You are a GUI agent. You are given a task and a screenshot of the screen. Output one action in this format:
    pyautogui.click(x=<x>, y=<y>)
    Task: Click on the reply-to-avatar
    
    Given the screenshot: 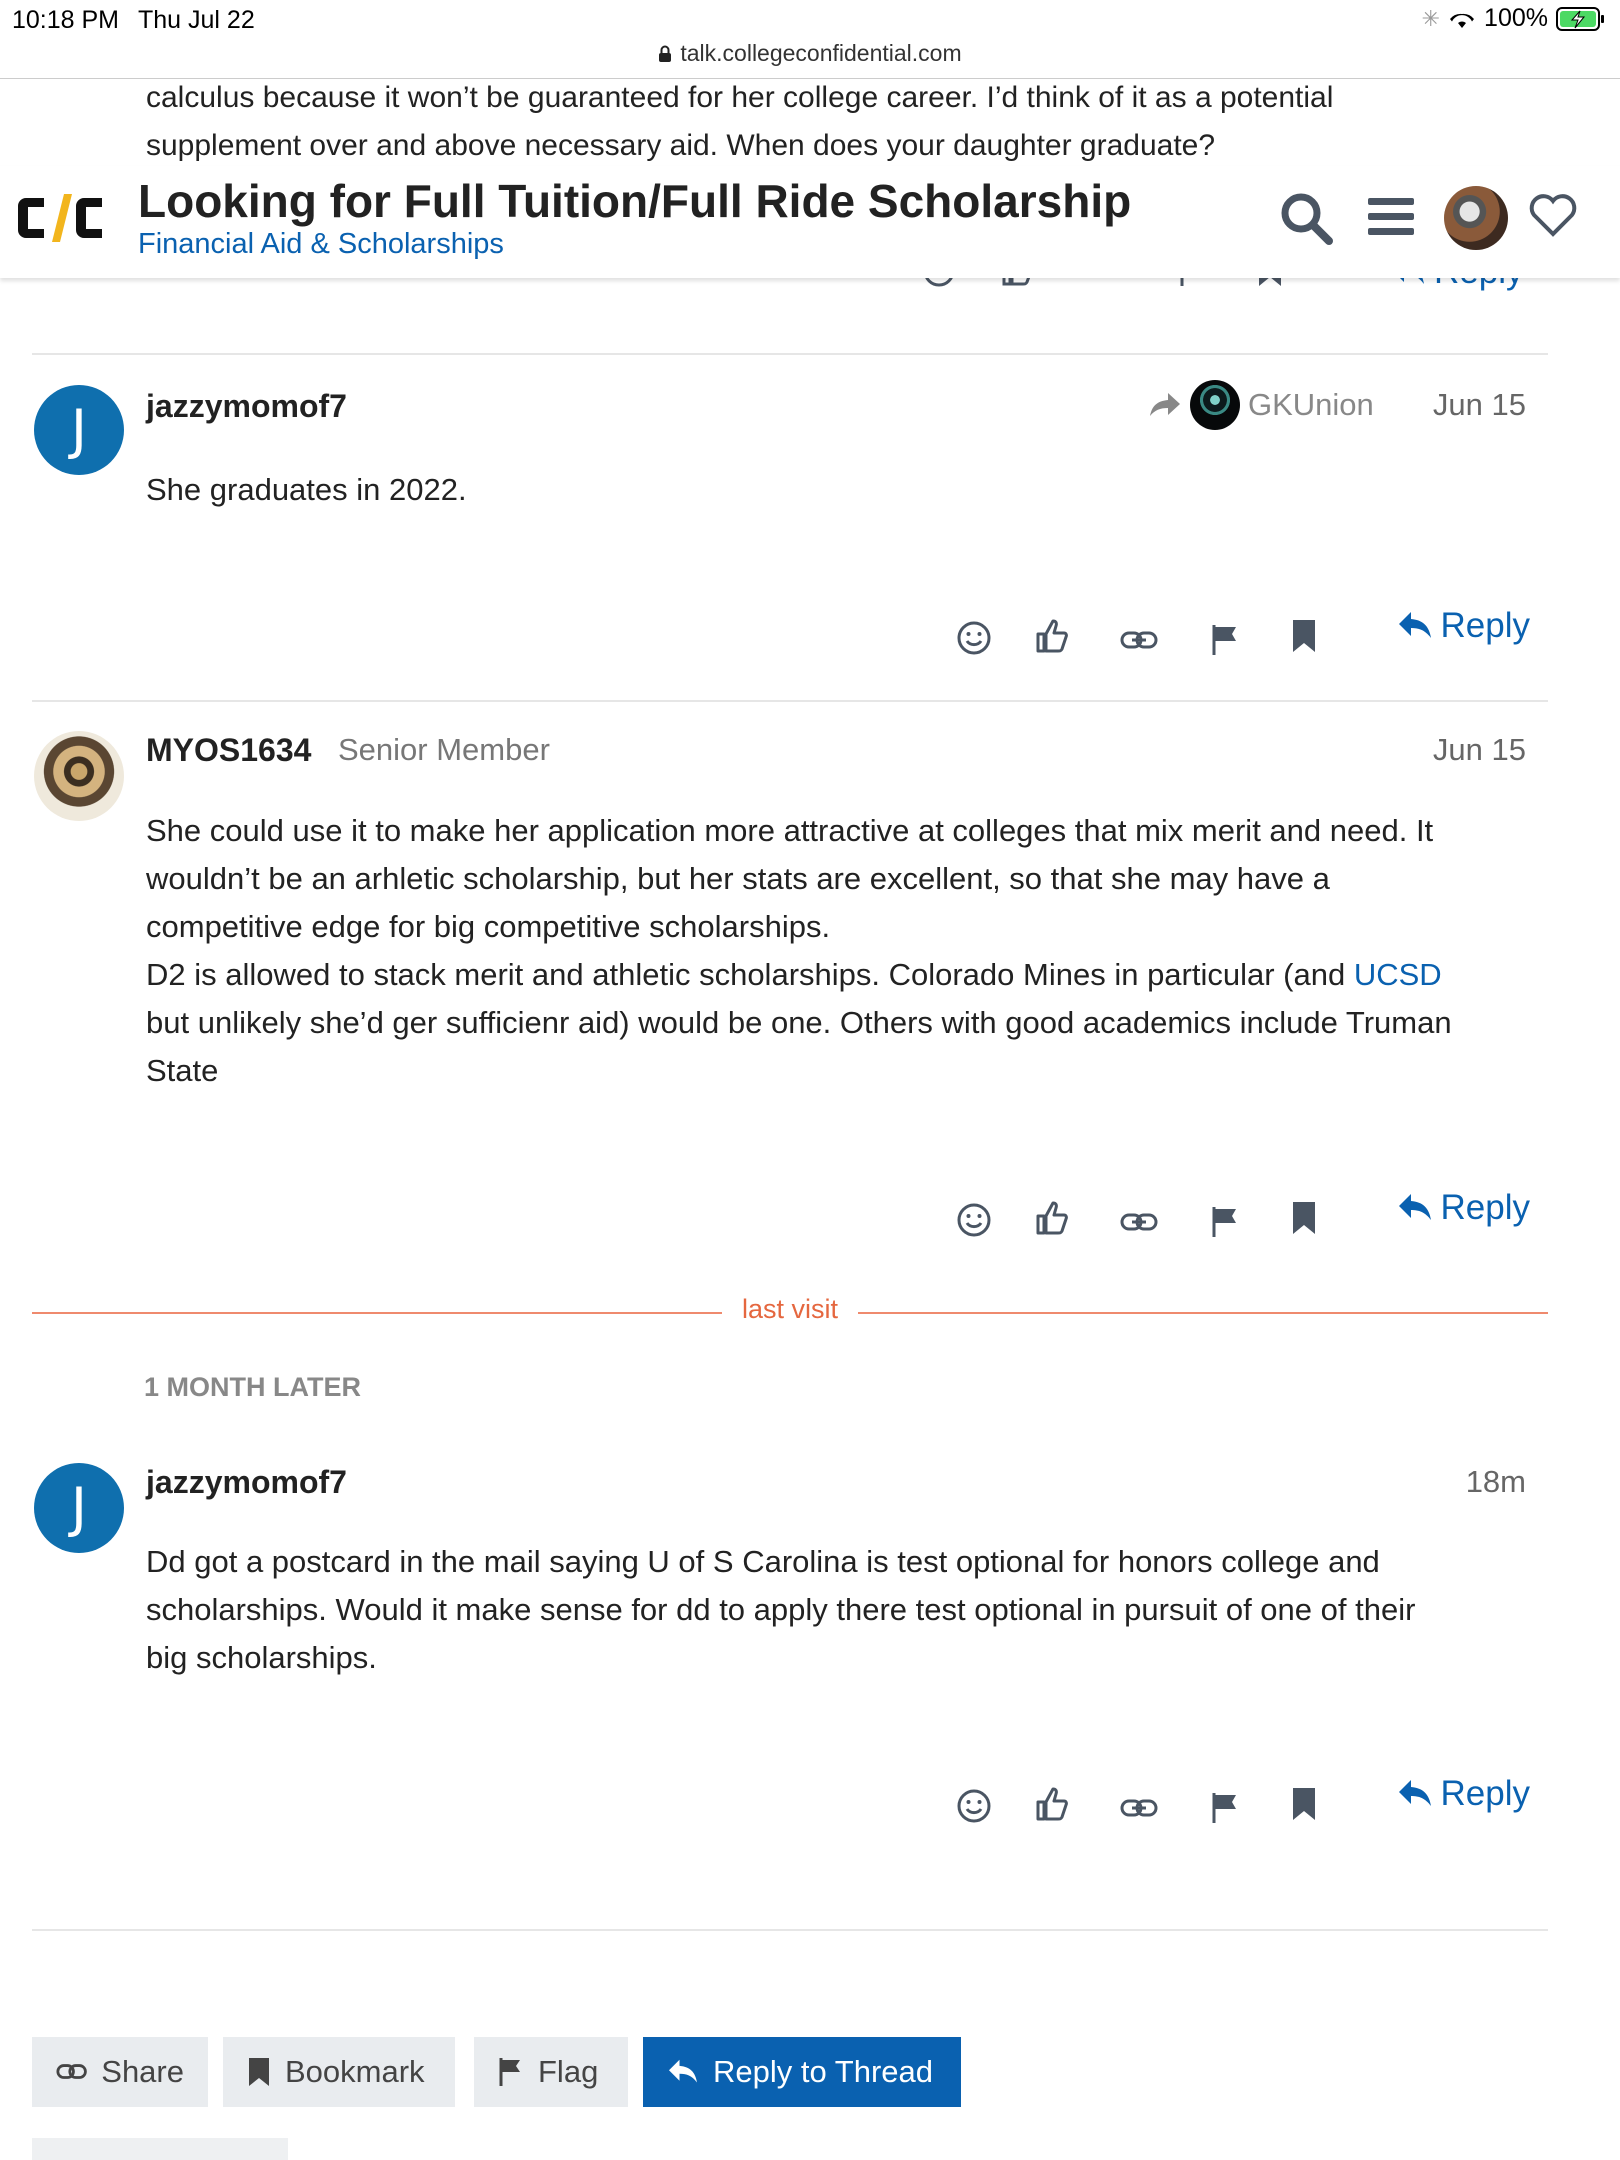 What is the action you would take?
    pyautogui.click(x=1215, y=405)
    